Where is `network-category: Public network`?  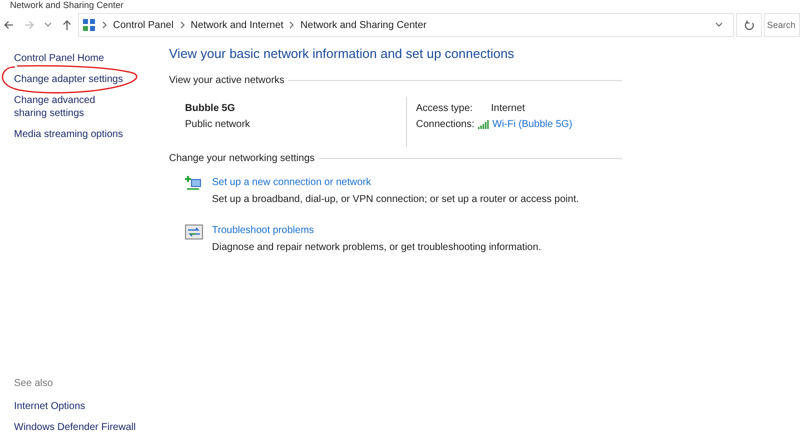
network-category: Public network is located at coordinates (218, 125).